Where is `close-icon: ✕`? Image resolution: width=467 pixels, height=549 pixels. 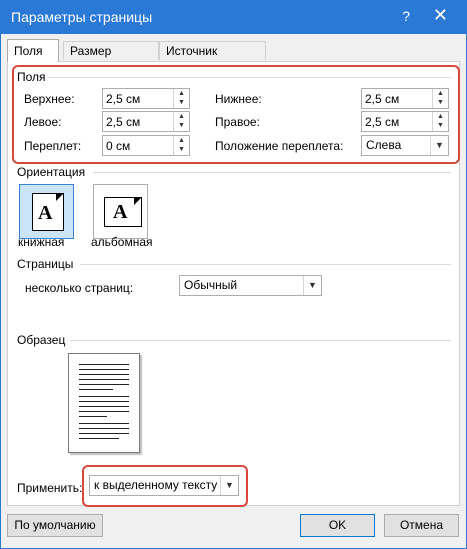
close-icon: ✕ is located at coordinates (440, 15).